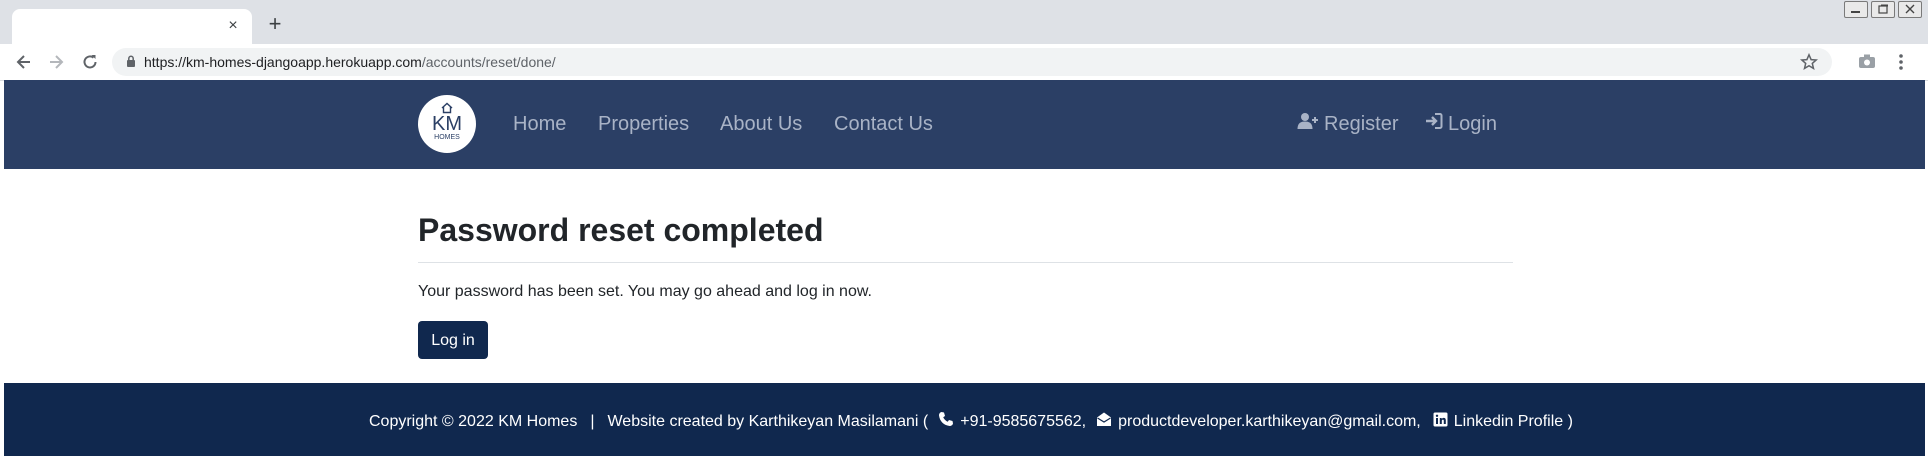 The width and height of the screenshot is (1928, 456). Describe the element at coordinates (1104, 422) in the screenshot. I see `envelope-open-icon` at that location.